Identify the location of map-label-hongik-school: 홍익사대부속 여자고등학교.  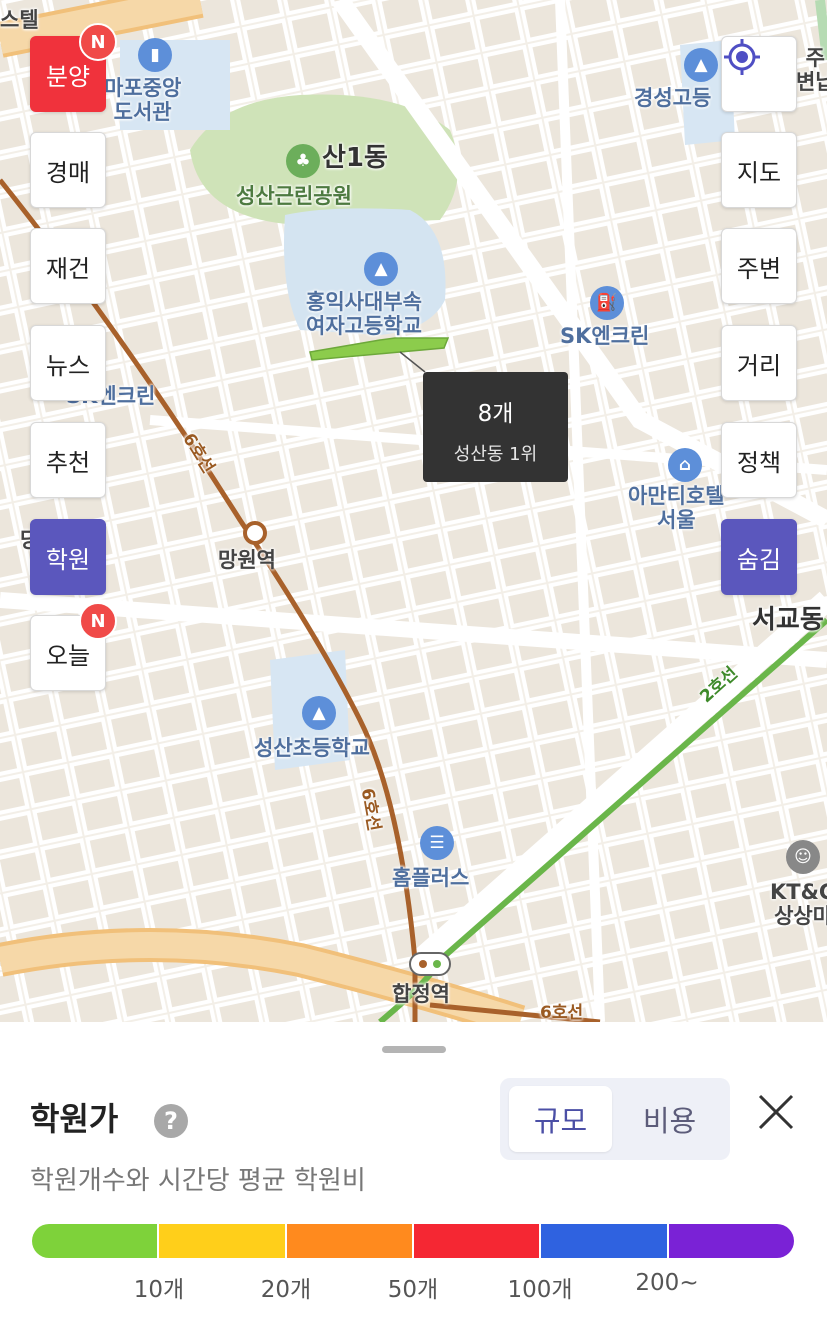
(364, 314).